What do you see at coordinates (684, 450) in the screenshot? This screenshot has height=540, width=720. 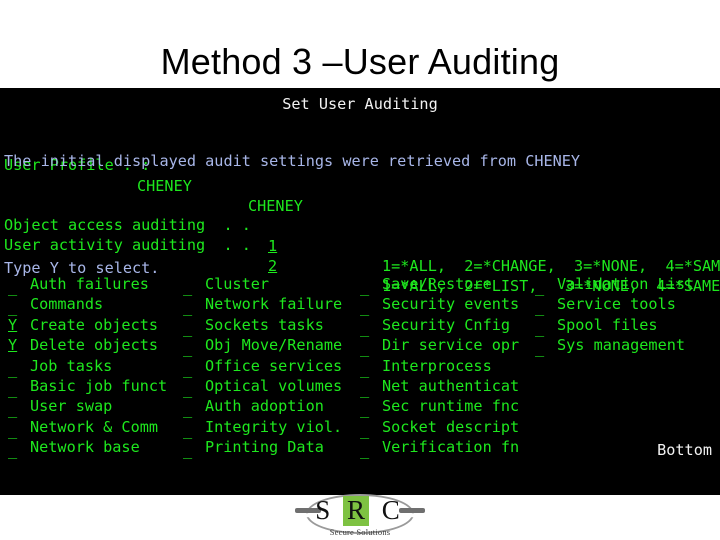 I see `page-indicator: Bottom` at bounding box center [684, 450].